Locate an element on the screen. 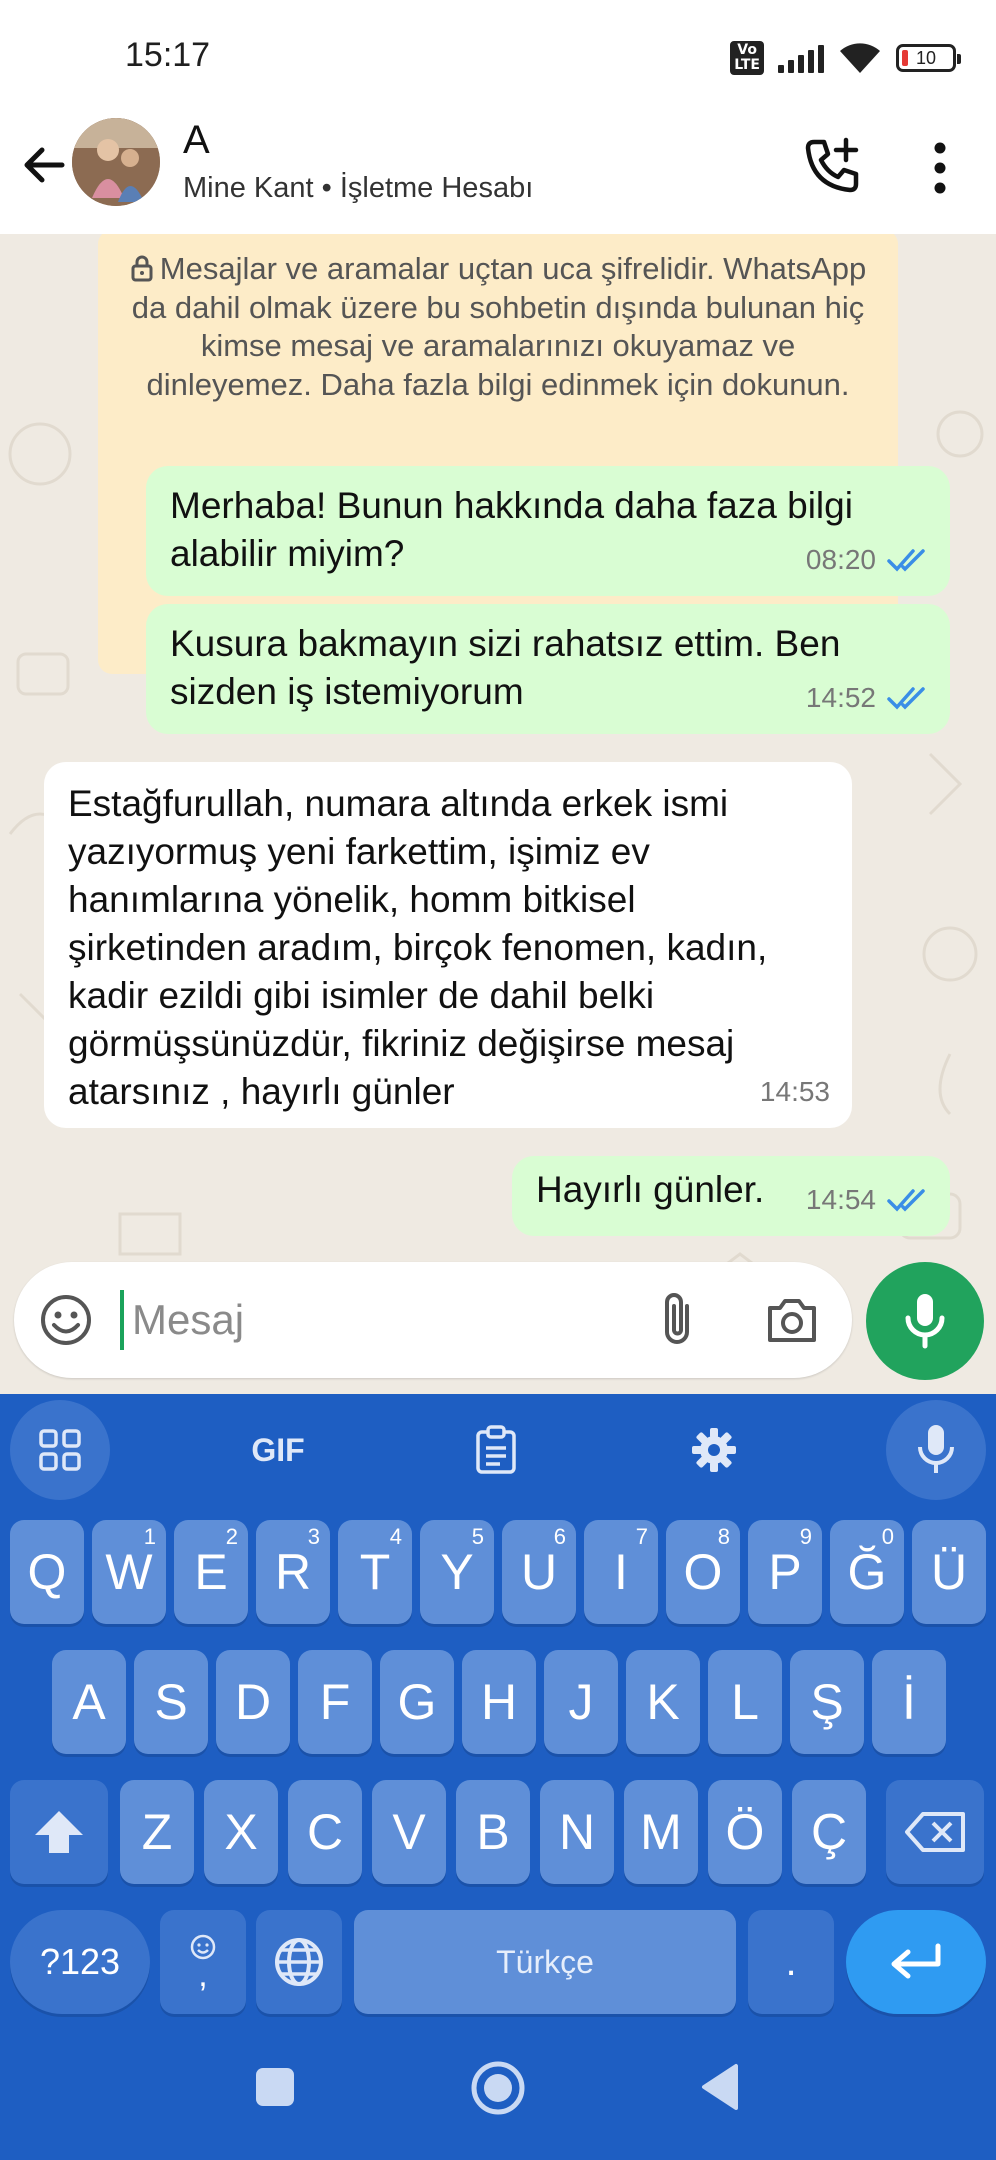 The image size is (996, 2160). paperclip-icon is located at coordinates (679, 1320).